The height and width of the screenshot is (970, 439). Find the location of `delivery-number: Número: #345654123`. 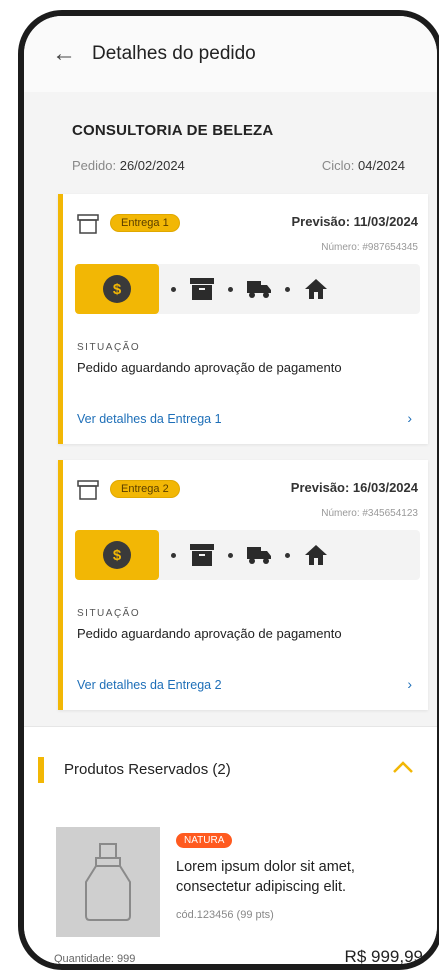

delivery-number: Número: #345654123 is located at coordinates (369, 513).